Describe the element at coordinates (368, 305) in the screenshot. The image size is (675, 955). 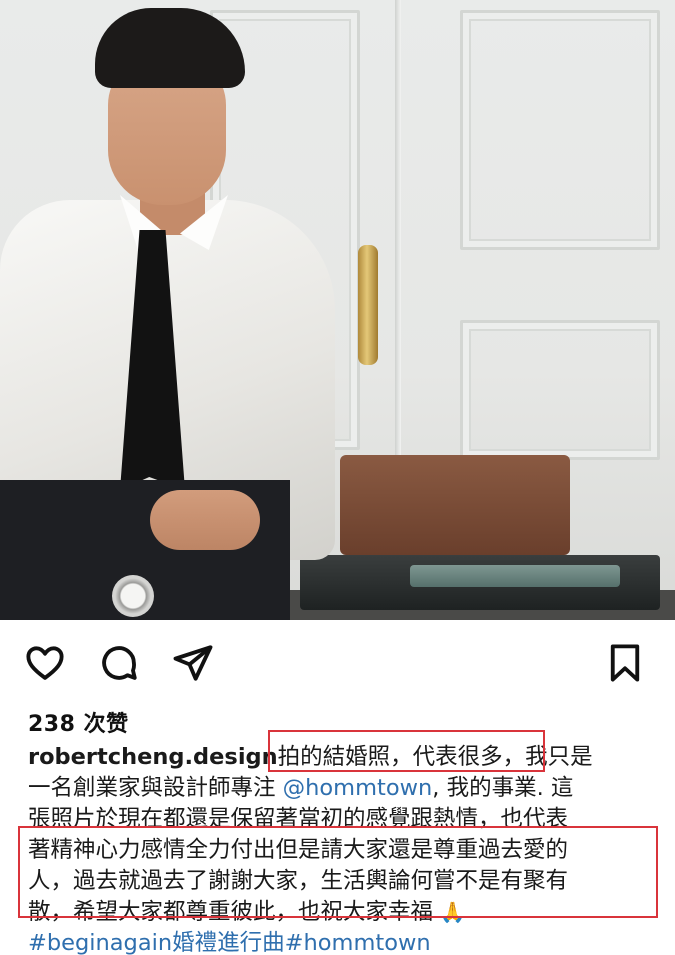
I see `door-handle` at that location.